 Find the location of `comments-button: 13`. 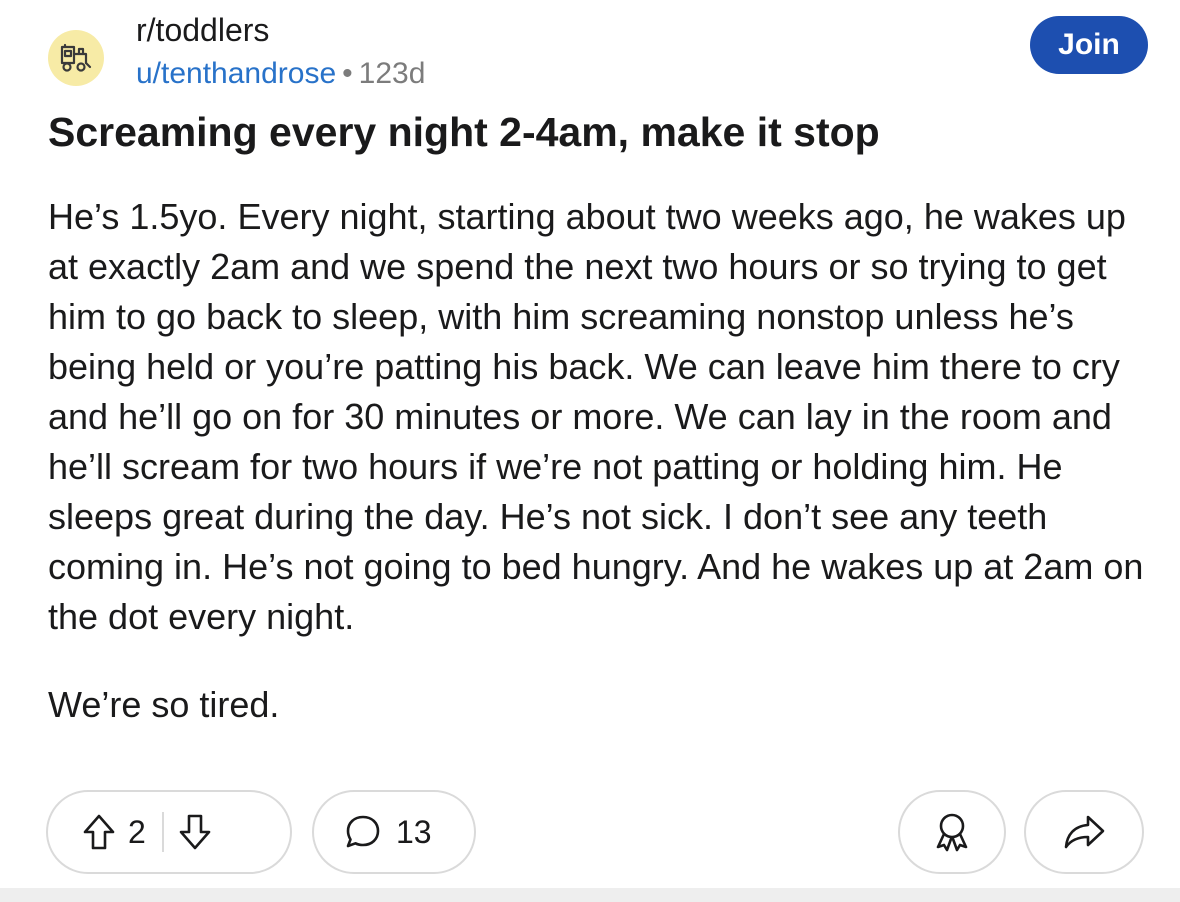

comments-button: 13 is located at coordinates (394, 832).